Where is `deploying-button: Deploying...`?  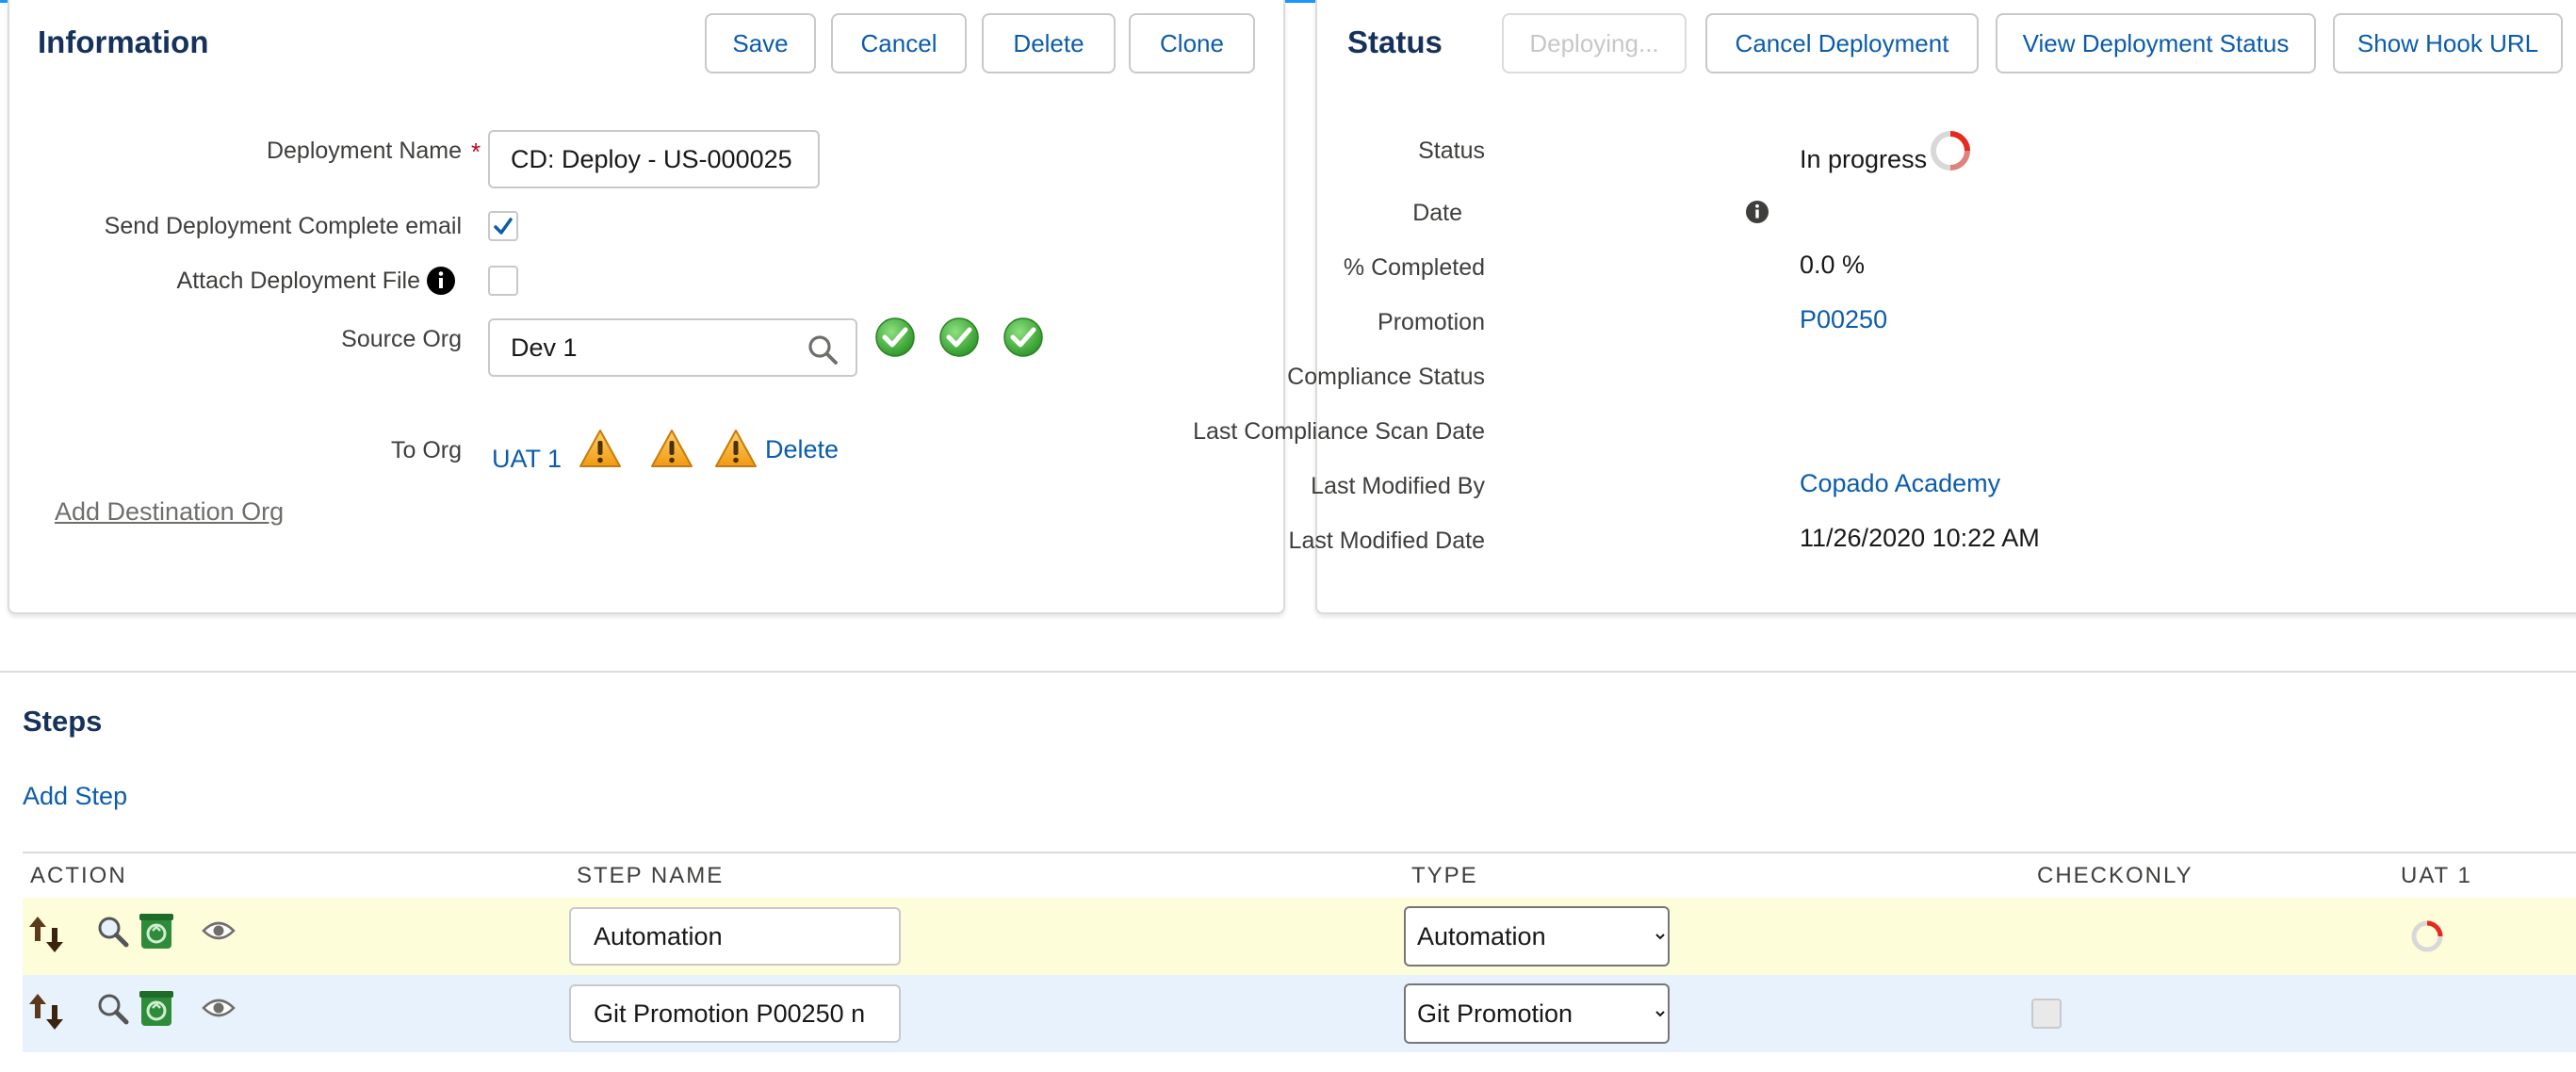 deploying-button: Deploying... is located at coordinates (1594, 43).